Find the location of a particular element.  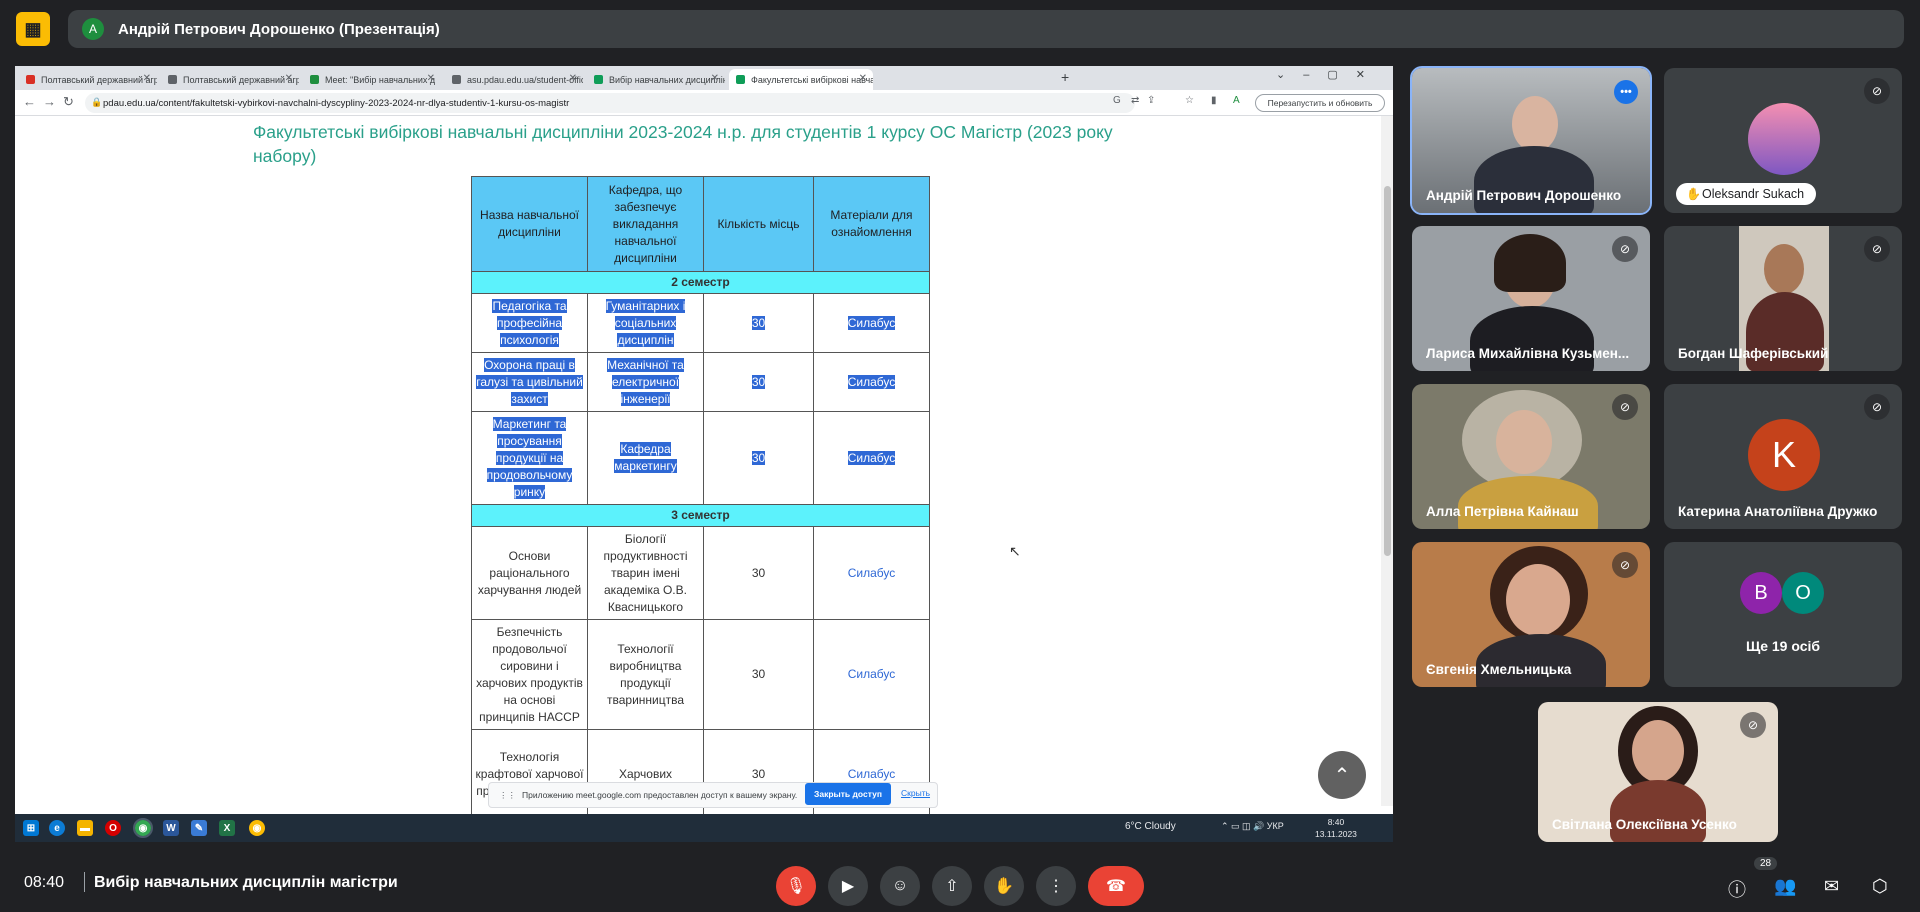

chrome-alt-icon: ◉ is located at coordinates (257, 828).